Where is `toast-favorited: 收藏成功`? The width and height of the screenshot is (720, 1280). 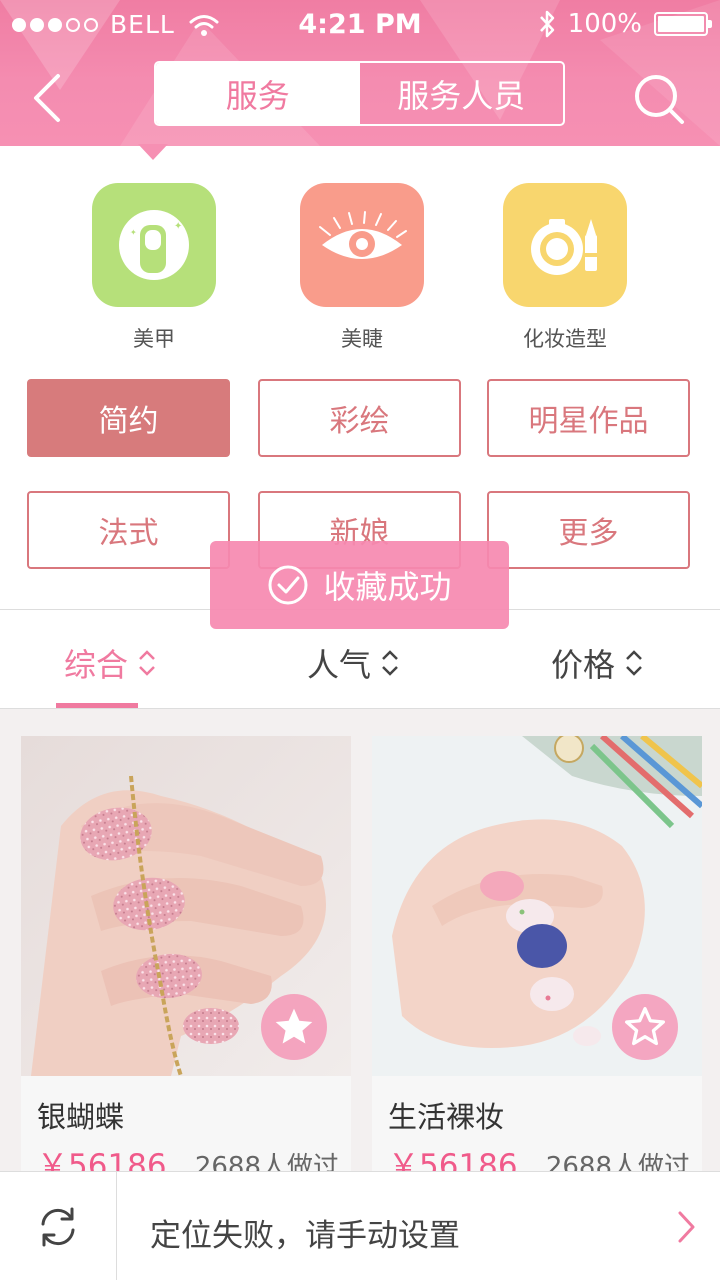
toast-favorited: 收藏成功 is located at coordinates (359, 585).